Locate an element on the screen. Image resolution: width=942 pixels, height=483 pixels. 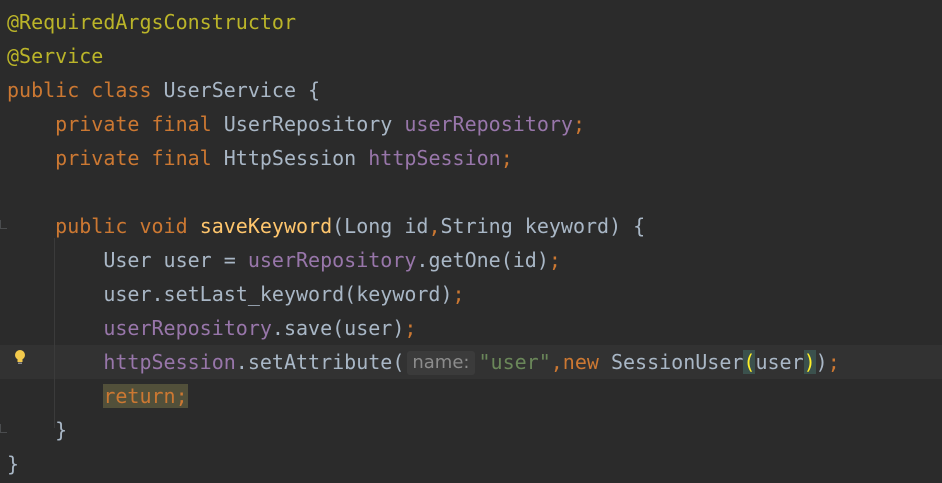
code-token: void is located at coordinates (169, 226).